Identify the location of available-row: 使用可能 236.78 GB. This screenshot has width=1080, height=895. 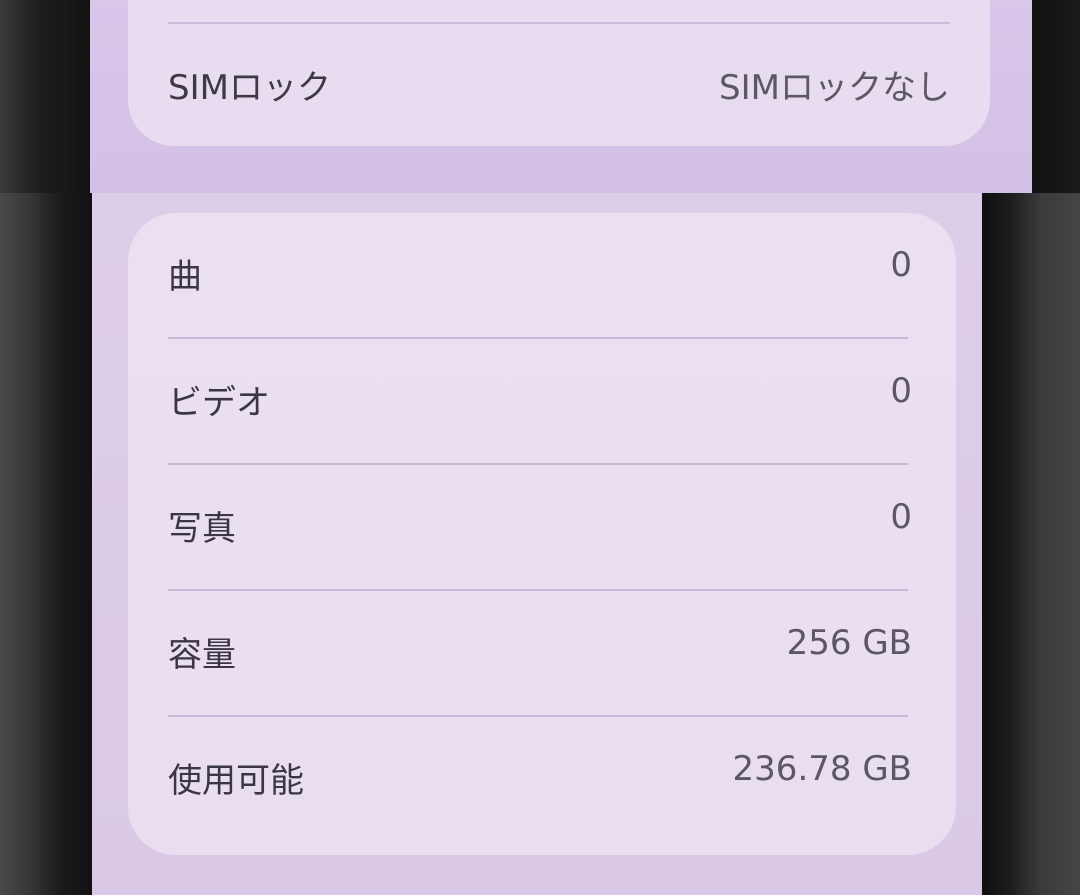
(542, 780).